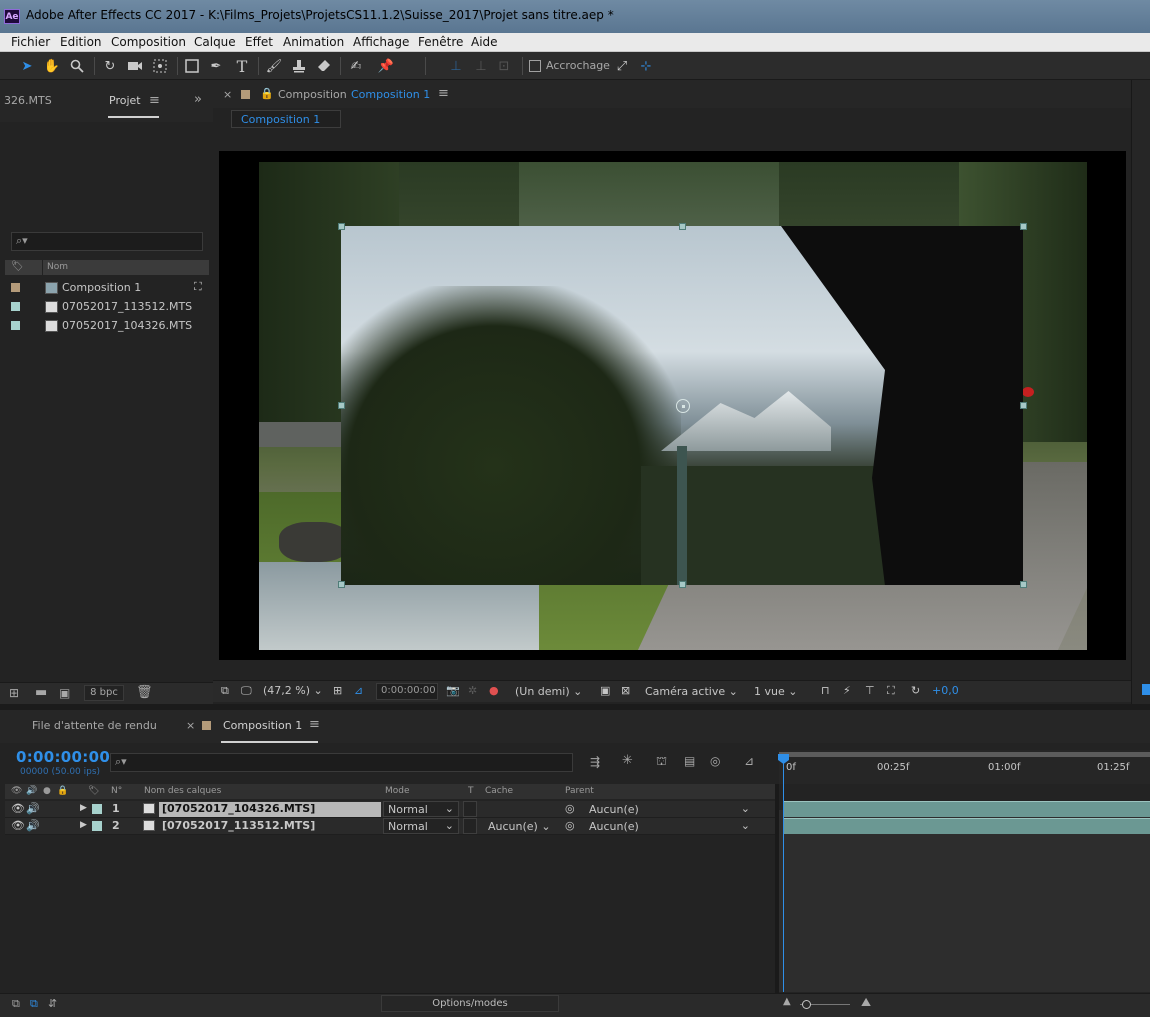  What do you see at coordinates (964, 754) in the screenshot?
I see `work-area-bar` at bounding box center [964, 754].